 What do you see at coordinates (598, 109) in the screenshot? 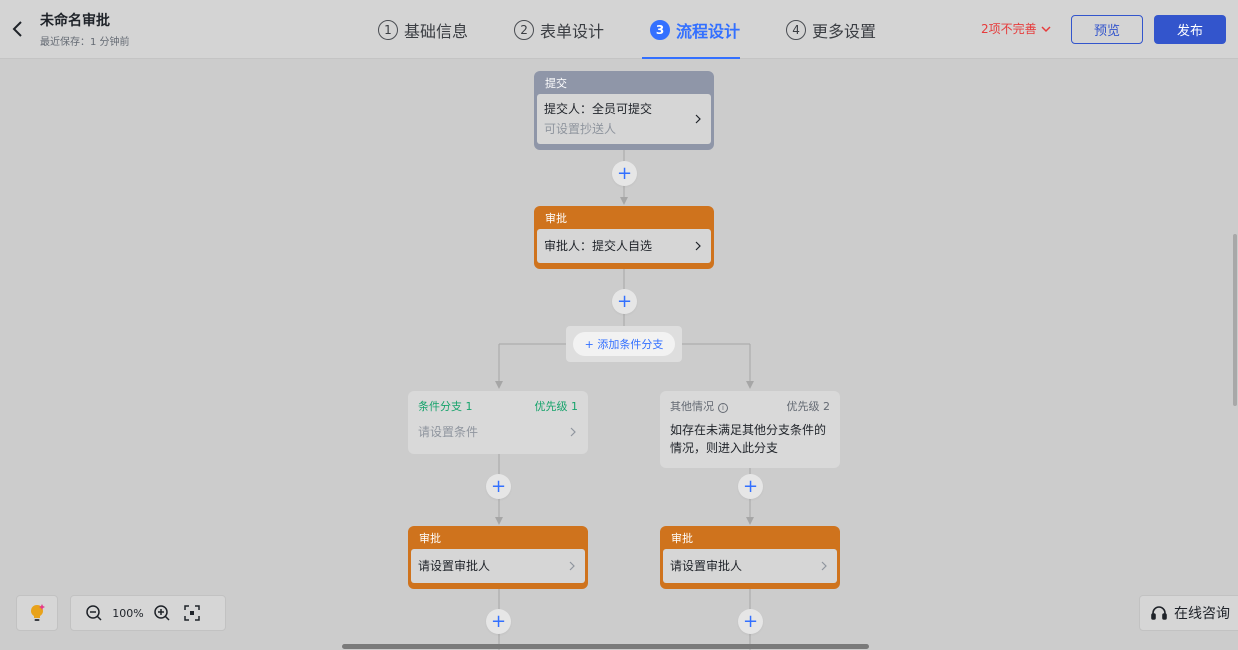
I see `submitter-text: 提交人：全员可提交` at bounding box center [598, 109].